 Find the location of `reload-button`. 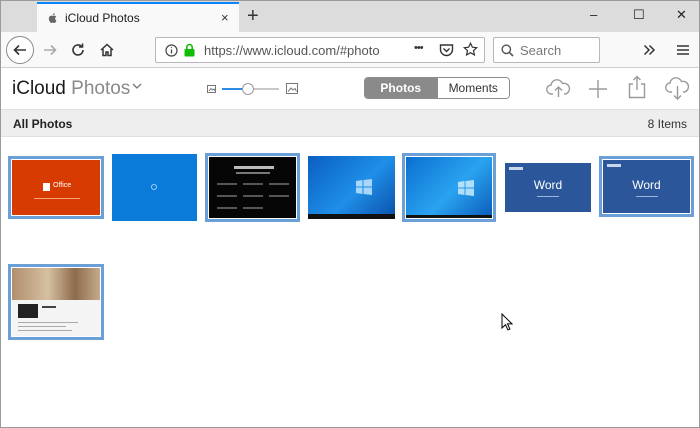

reload-button is located at coordinates (78, 50).